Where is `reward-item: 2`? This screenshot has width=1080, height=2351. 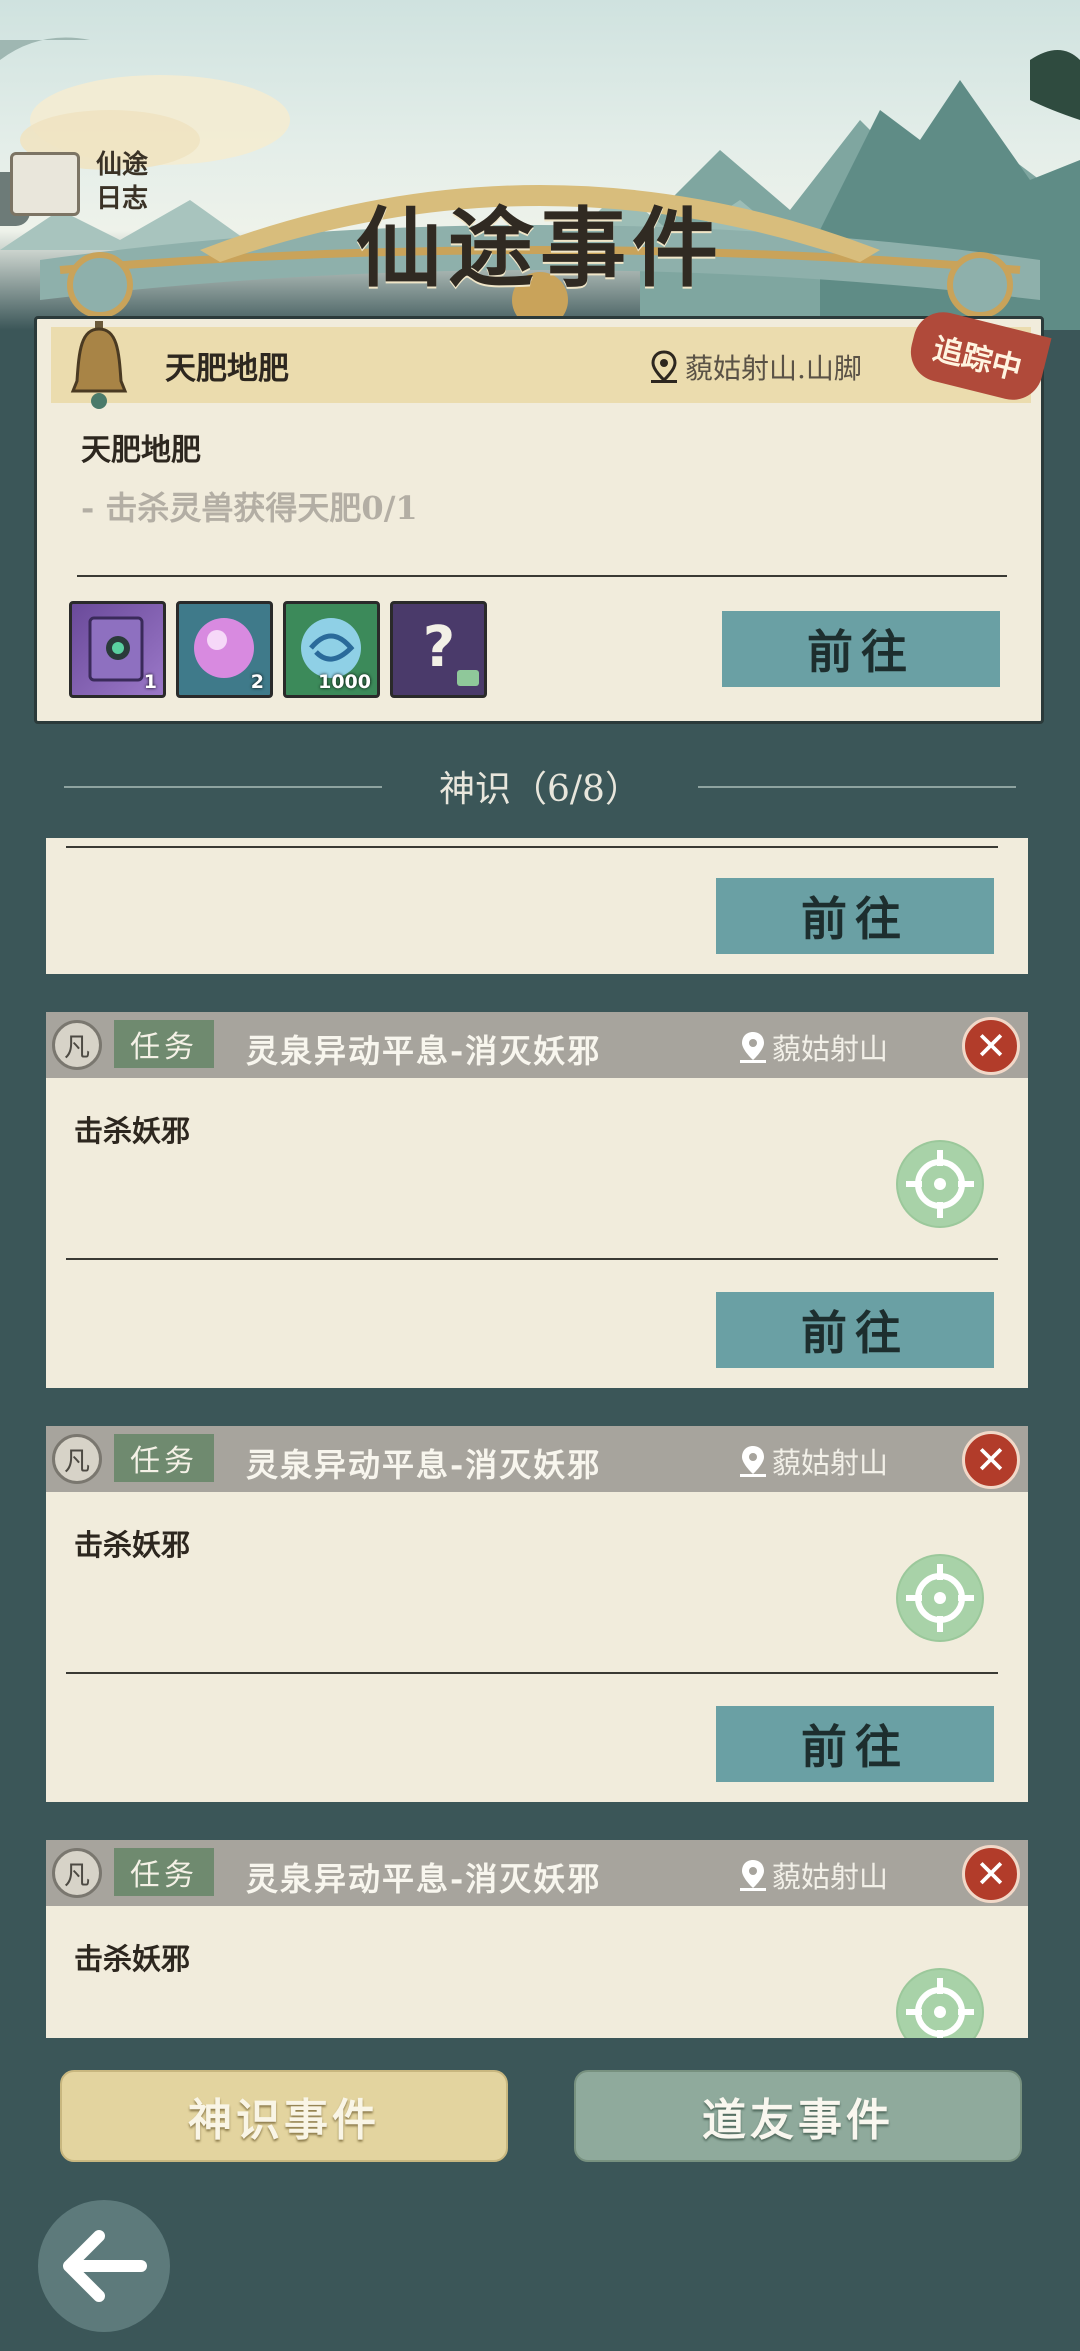
reward-item: 2 is located at coordinates (224, 649).